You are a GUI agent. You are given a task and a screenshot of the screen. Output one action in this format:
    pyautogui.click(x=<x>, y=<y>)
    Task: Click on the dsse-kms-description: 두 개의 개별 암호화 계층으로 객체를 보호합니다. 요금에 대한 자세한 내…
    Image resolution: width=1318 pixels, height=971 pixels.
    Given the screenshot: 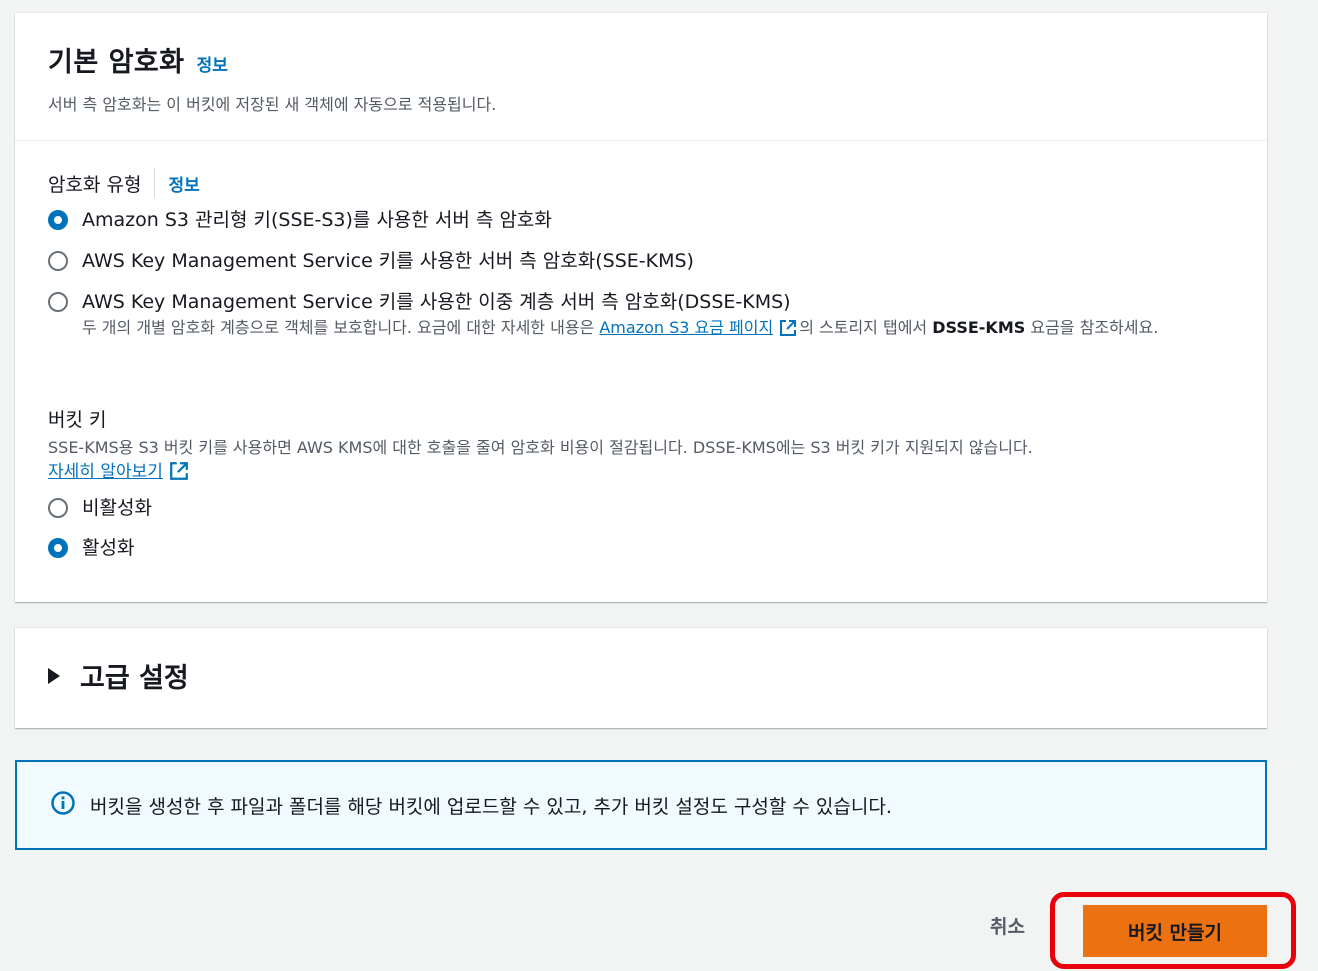 What is the action you would take?
    pyautogui.click(x=659, y=330)
    